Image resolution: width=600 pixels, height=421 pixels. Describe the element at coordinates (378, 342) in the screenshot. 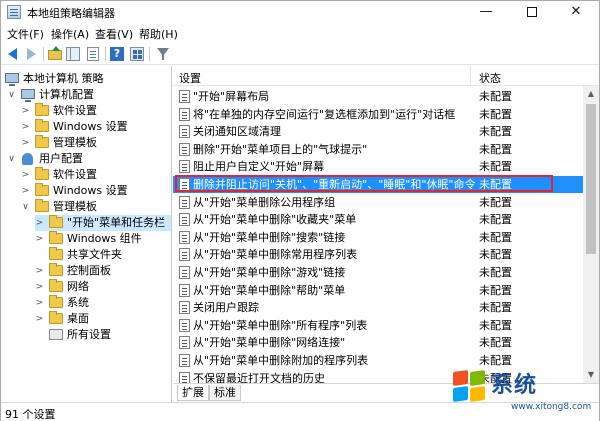

I see `table-row: 从"开始"菜单中删除"网络连接" 未配置` at that location.